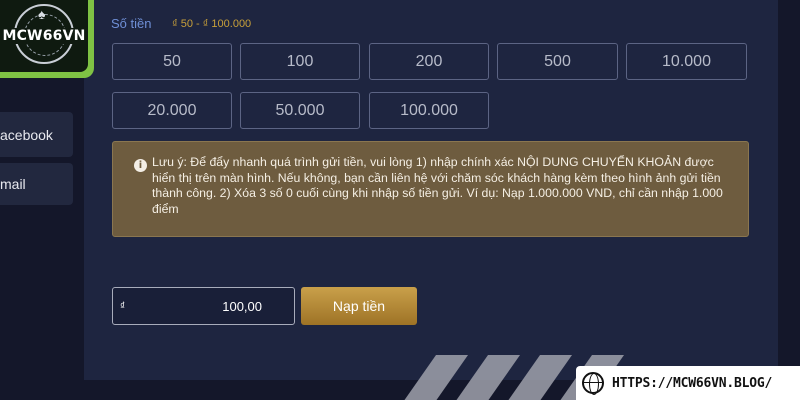 The image size is (800, 400). I want to click on url-text: HTTPS://MCW66VN.BLOG/, so click(692, 383).